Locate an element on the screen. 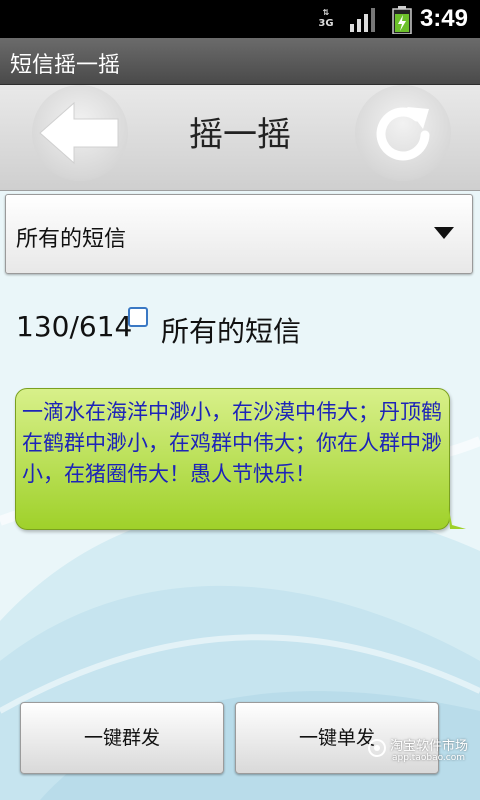 The height and width of the screenshot is (800, 480). signal-icon is located at coordinates (362, 20).